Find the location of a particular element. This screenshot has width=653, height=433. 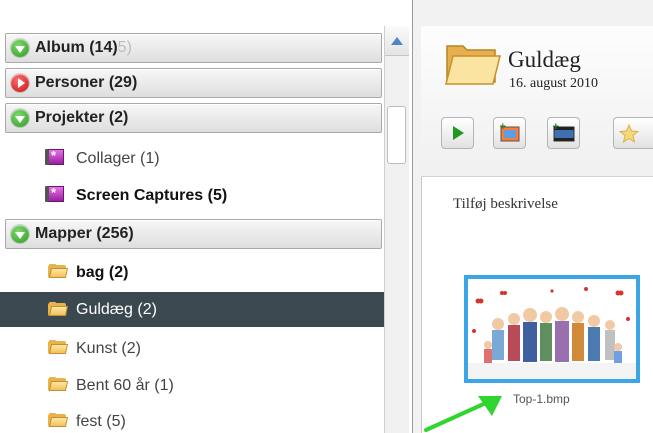

play-slideshow-button is located at coordinates (457, 133).